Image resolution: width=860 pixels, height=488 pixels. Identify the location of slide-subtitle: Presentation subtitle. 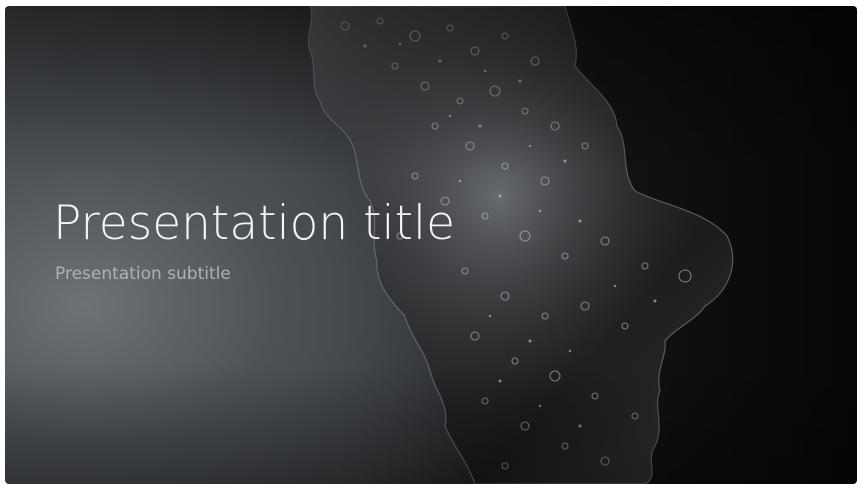
(143, 274).